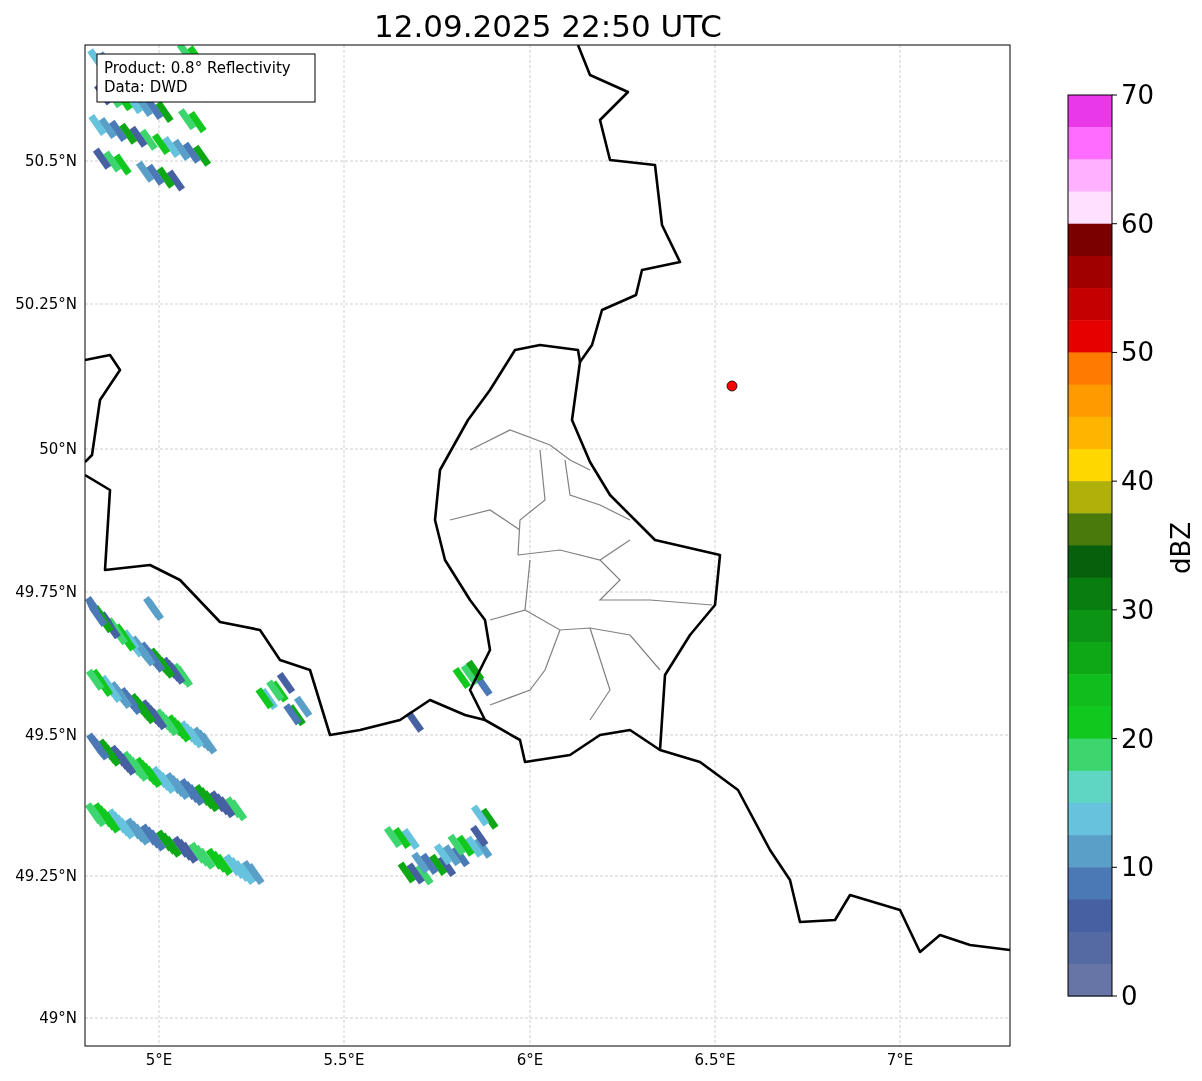  Describe the element at coordinates (1138, 223) in the screenshot. I see `colorbar-tick-label: 60` at that location.